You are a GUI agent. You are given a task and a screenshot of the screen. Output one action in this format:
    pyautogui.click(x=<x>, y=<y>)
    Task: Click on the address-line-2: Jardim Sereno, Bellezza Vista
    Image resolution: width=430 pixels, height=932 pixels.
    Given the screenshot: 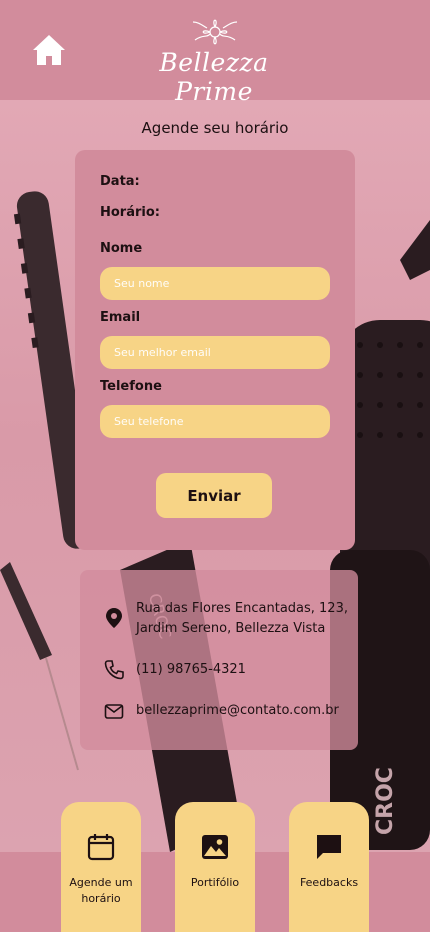 What is the action you would take?
    pyautogui.click(x=231, y=628)
    